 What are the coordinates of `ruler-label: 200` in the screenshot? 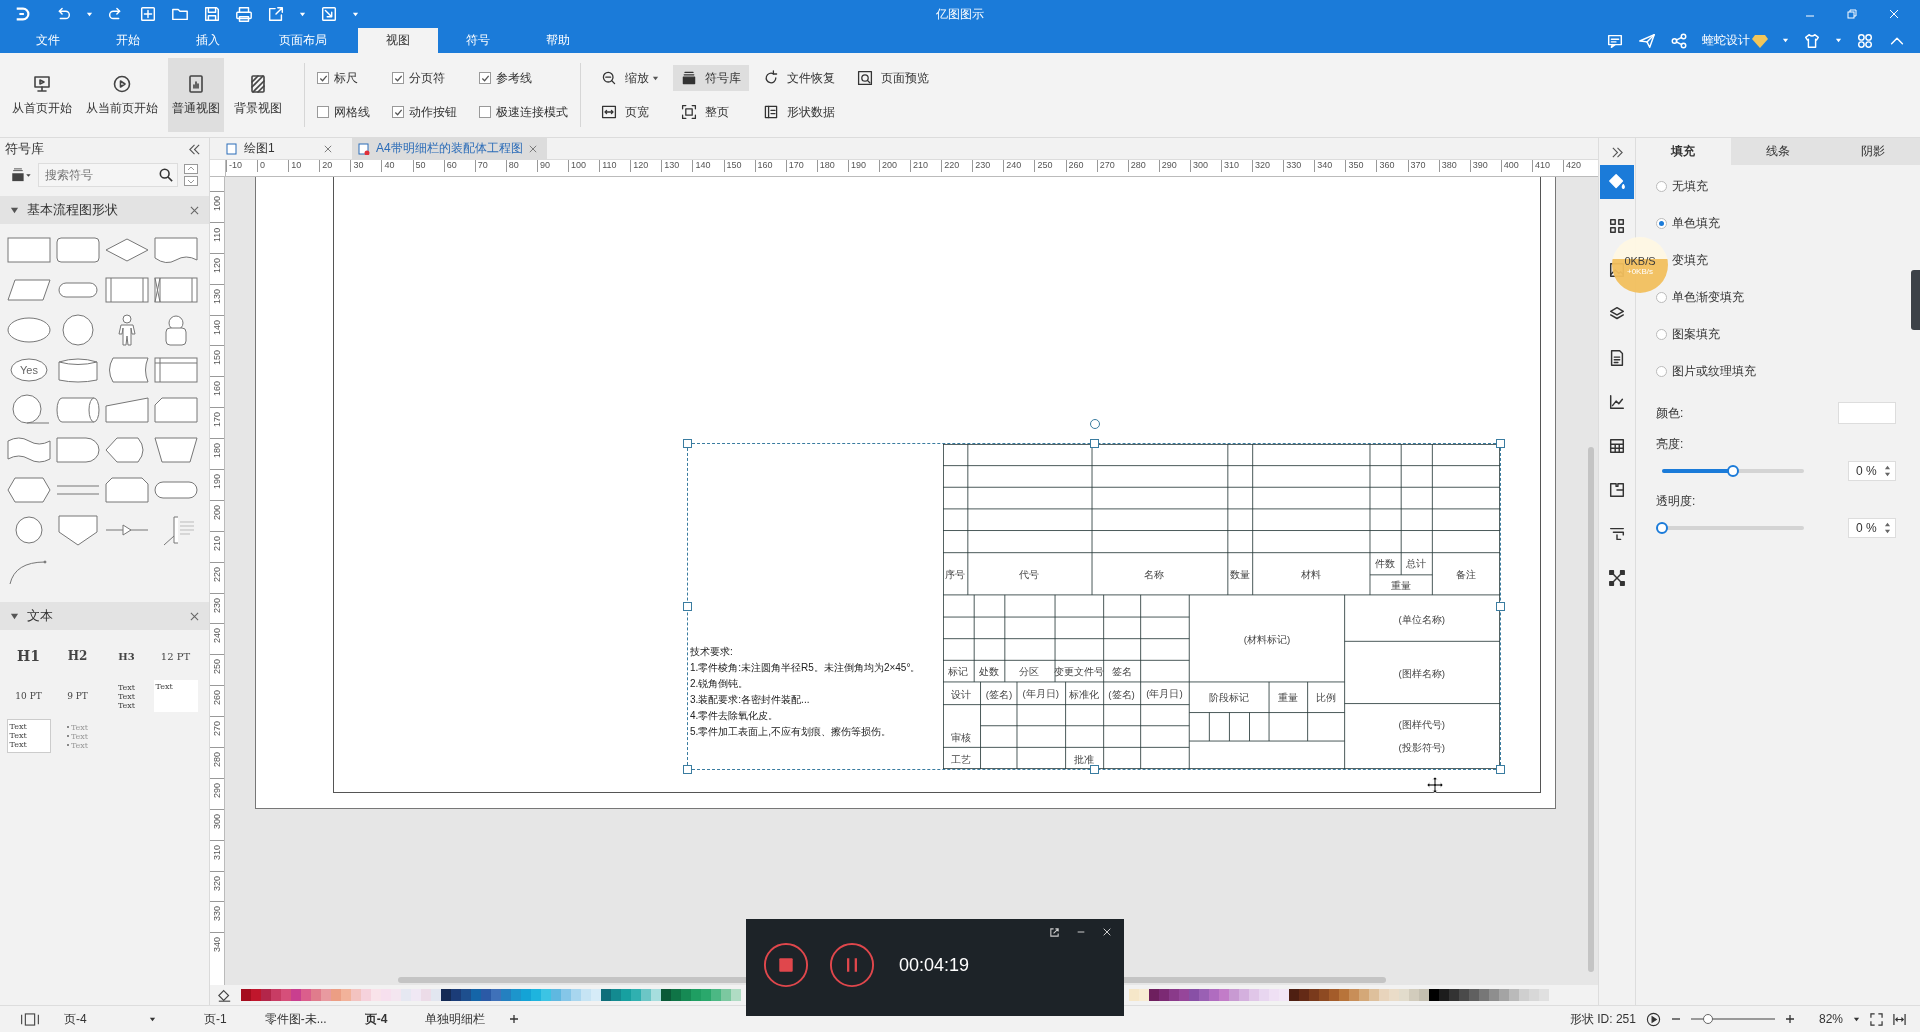 It's located at (894, 166).